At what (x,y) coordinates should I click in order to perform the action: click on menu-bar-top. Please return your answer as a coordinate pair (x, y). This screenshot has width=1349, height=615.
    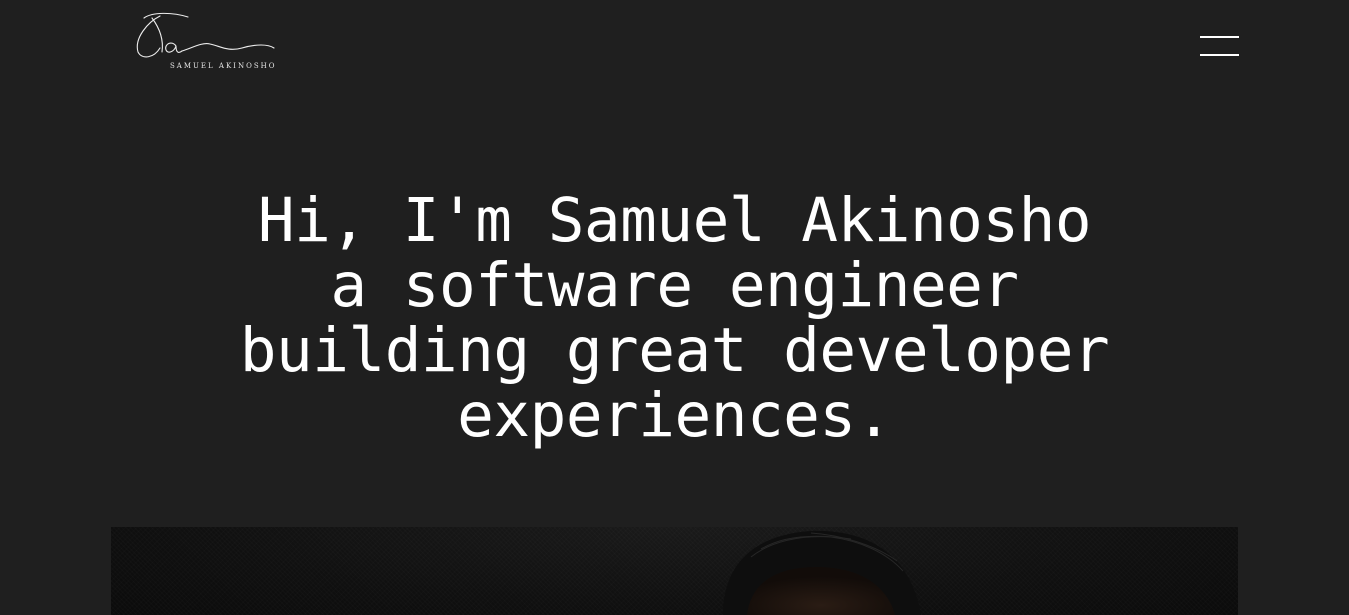
    Looking at the image, I should click on (1219, 37).